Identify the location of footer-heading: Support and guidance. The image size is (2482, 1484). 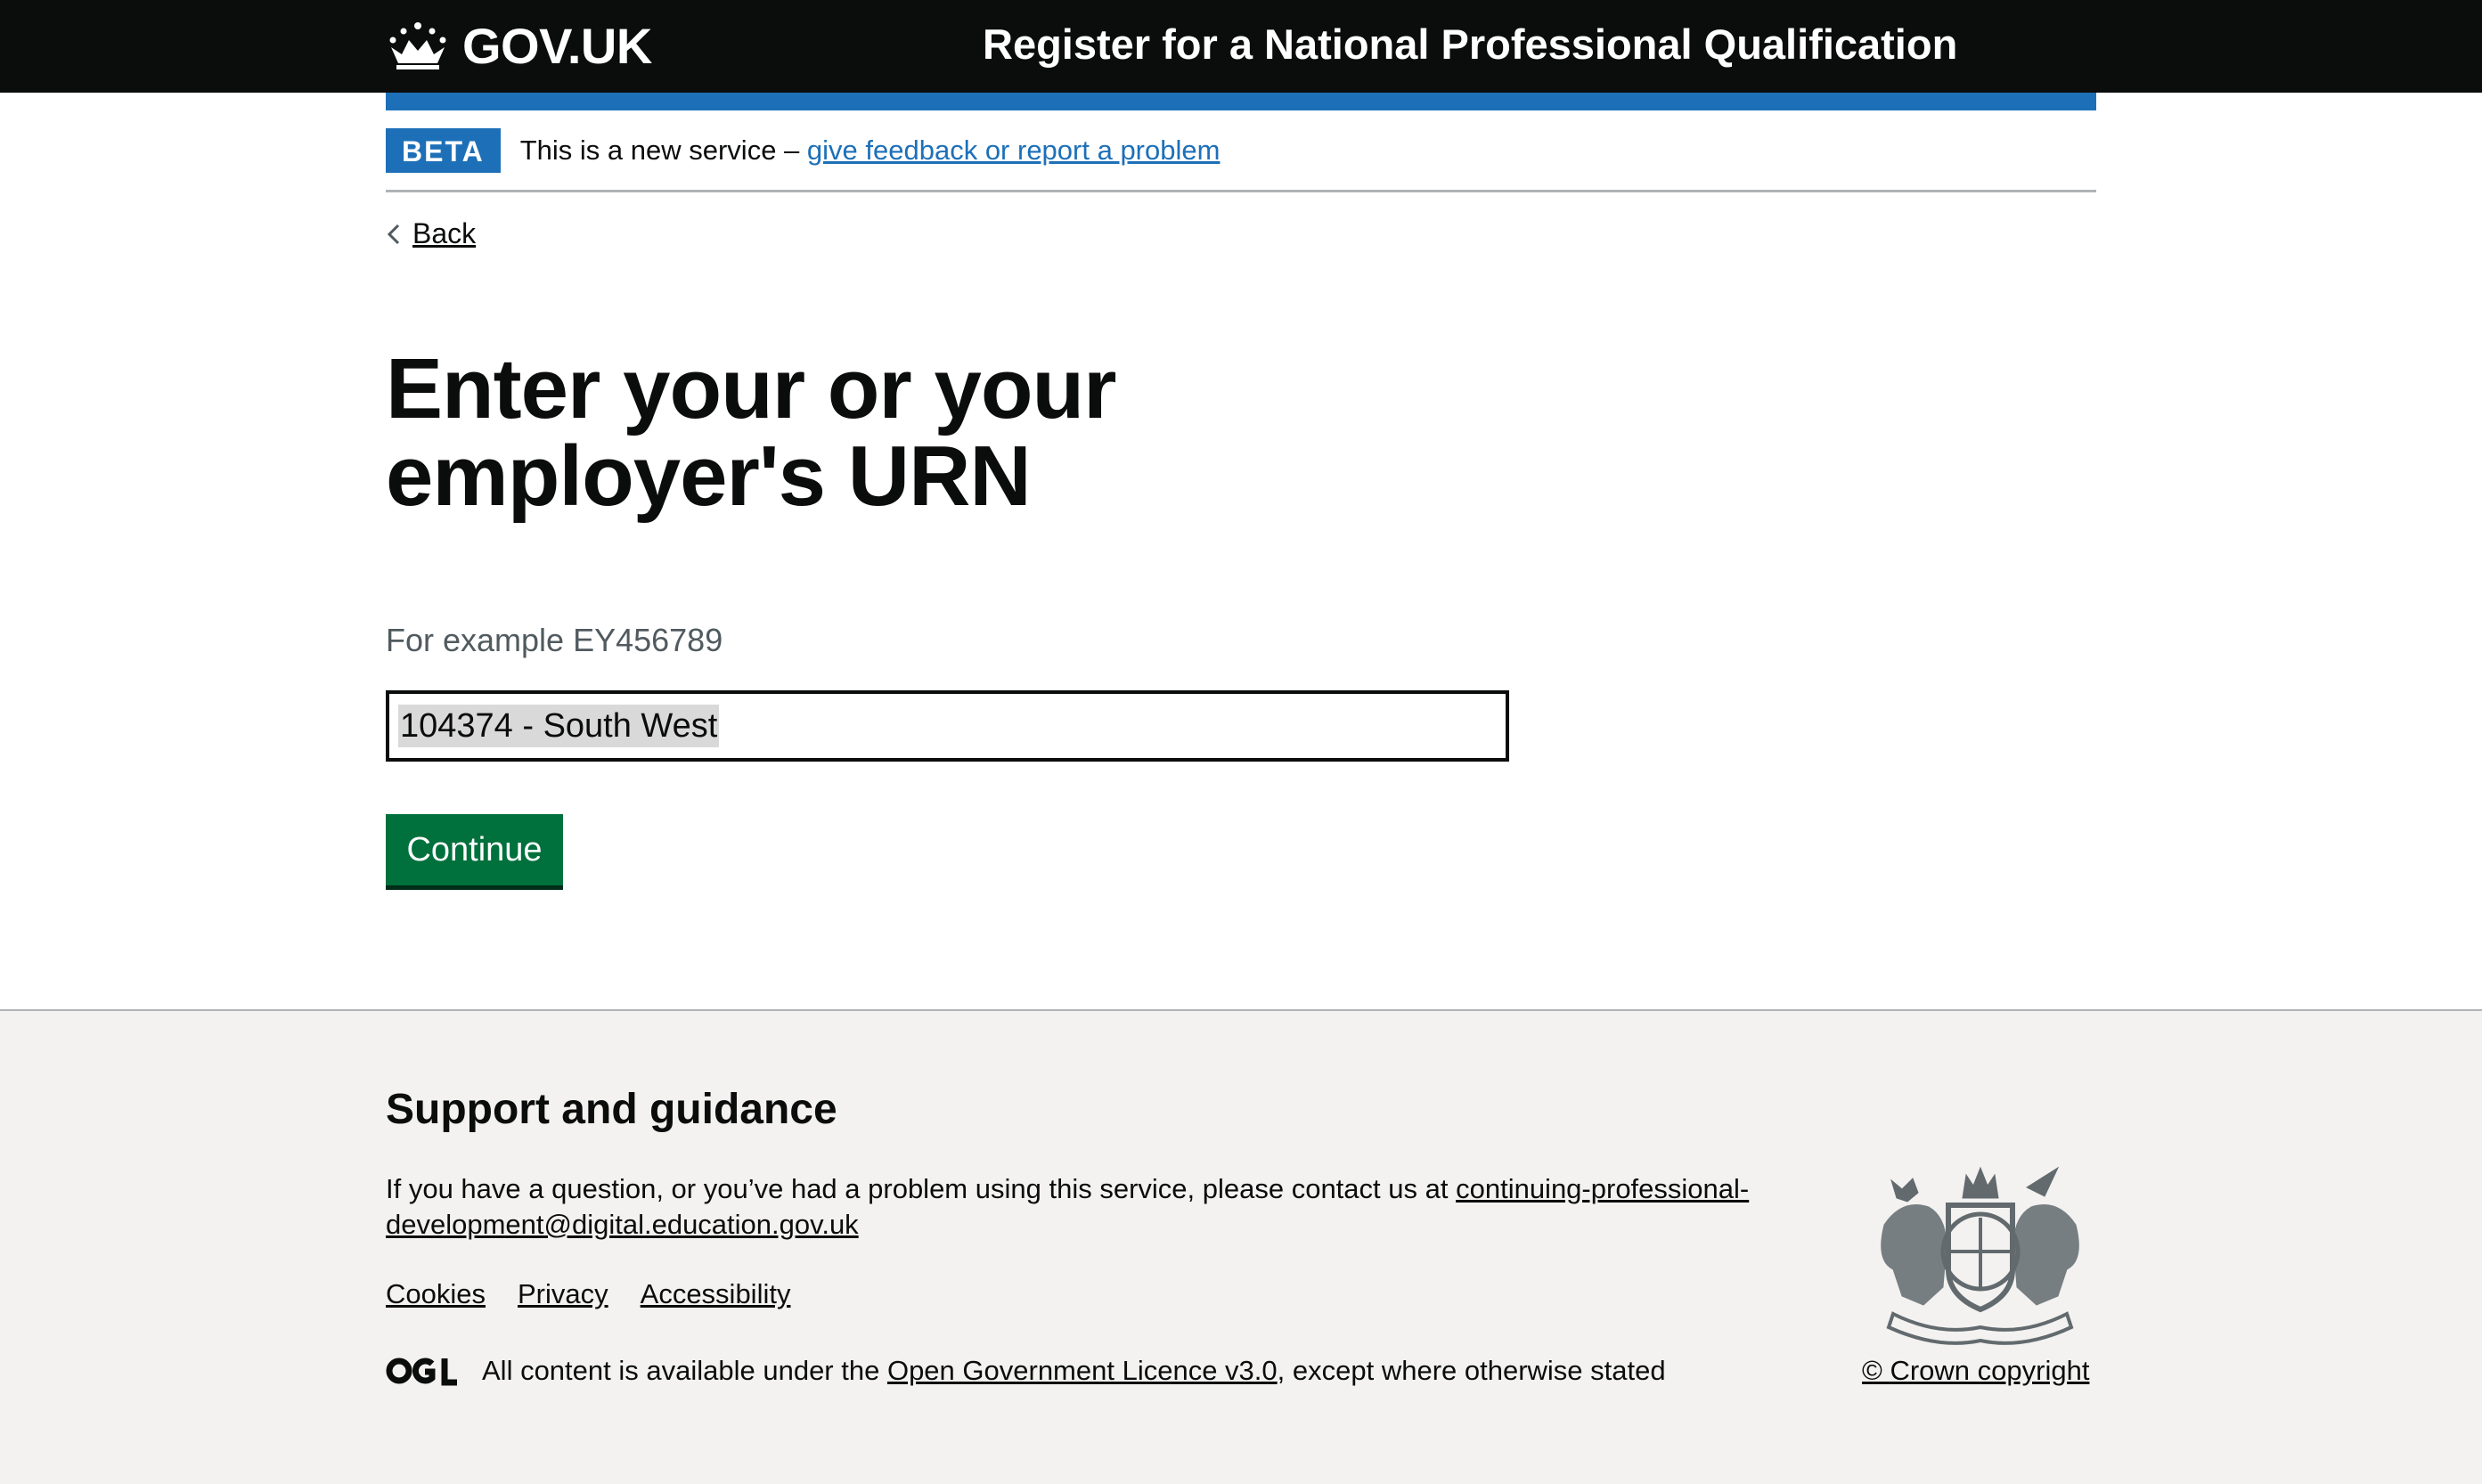
(611, 1109).